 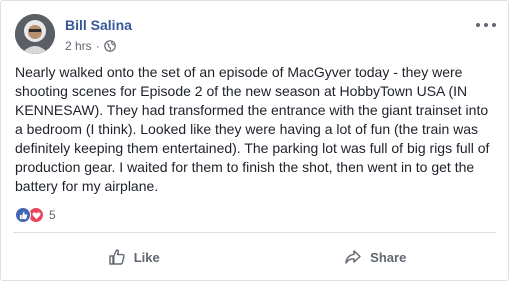 I want to click on avatar-image, so click(x=35, y=34).